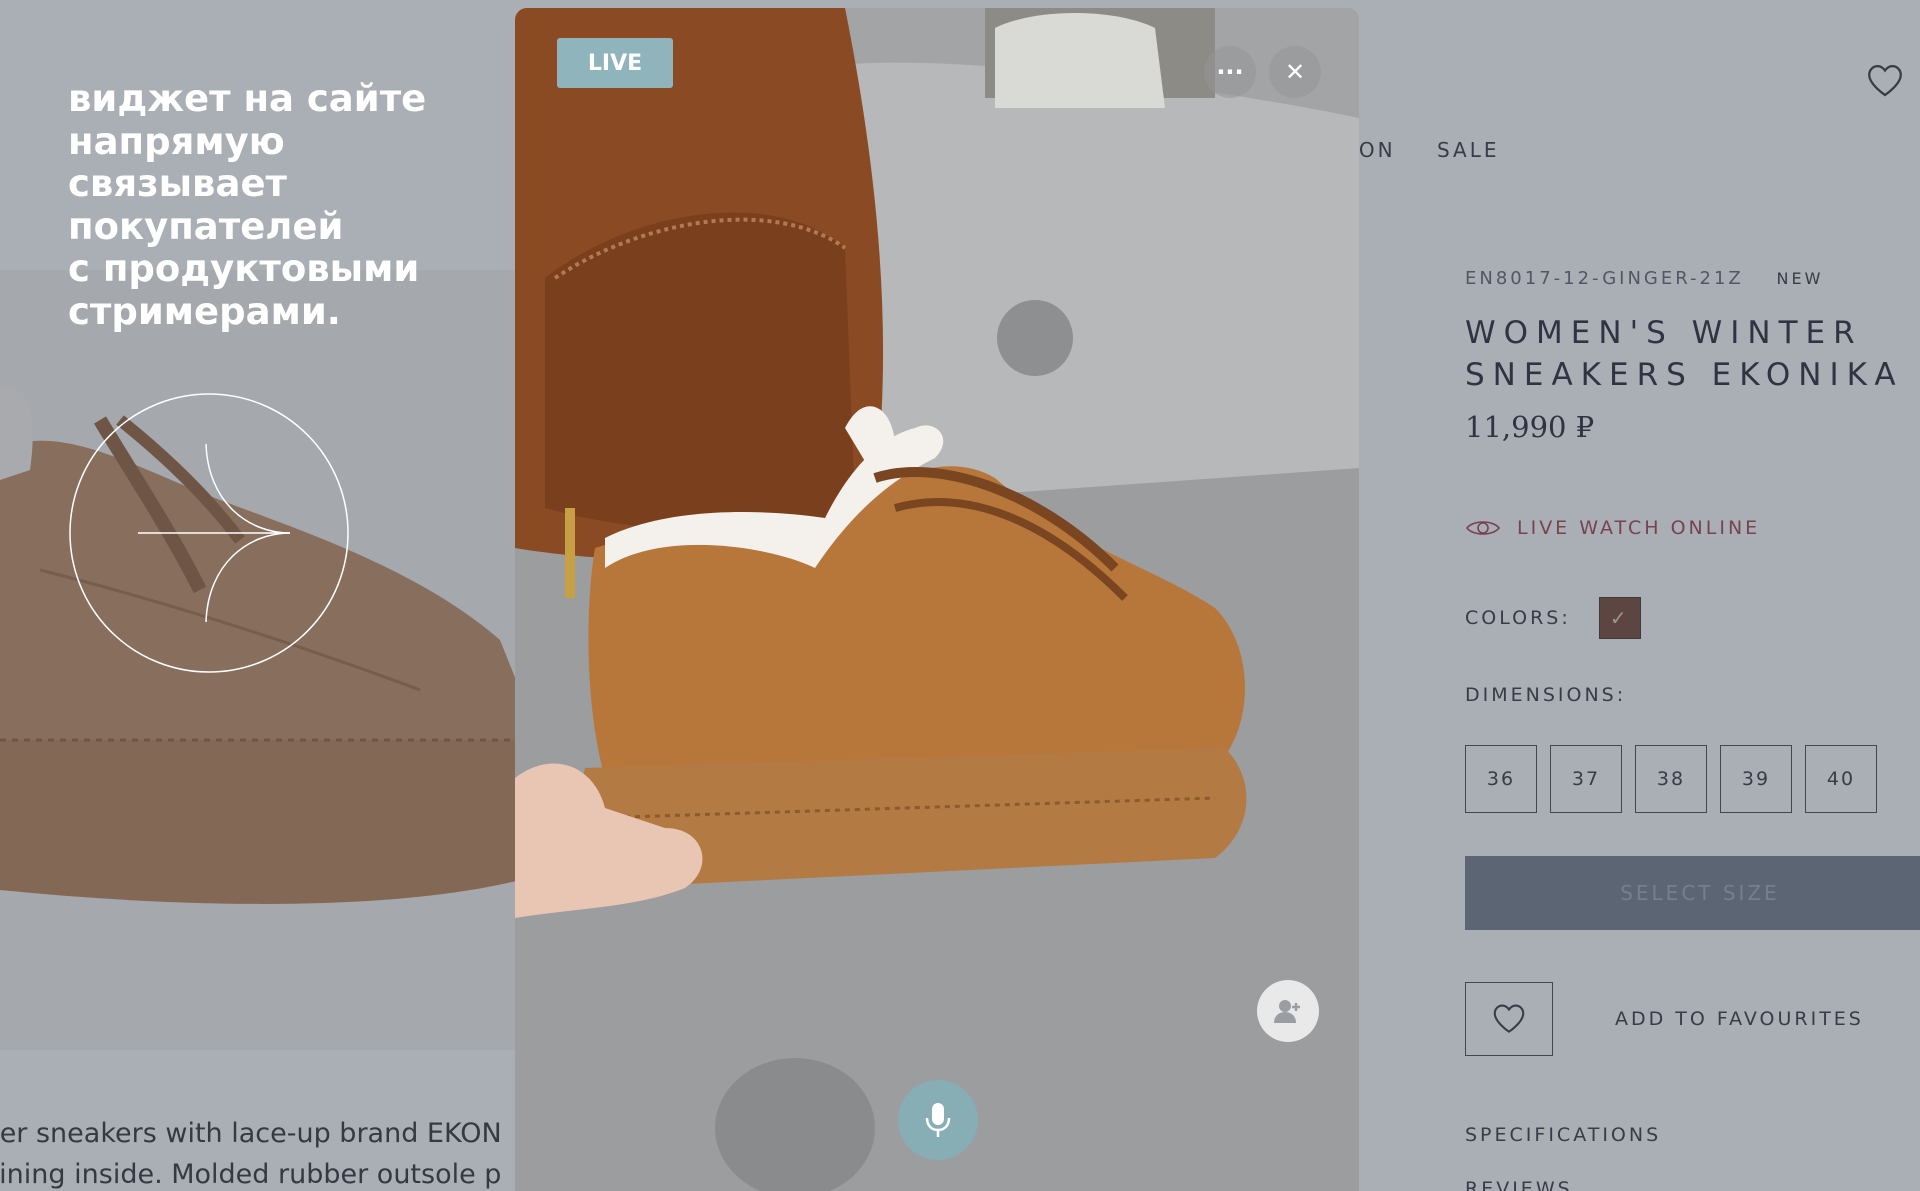  I want to click on invite-button, so click(1288, 1011).